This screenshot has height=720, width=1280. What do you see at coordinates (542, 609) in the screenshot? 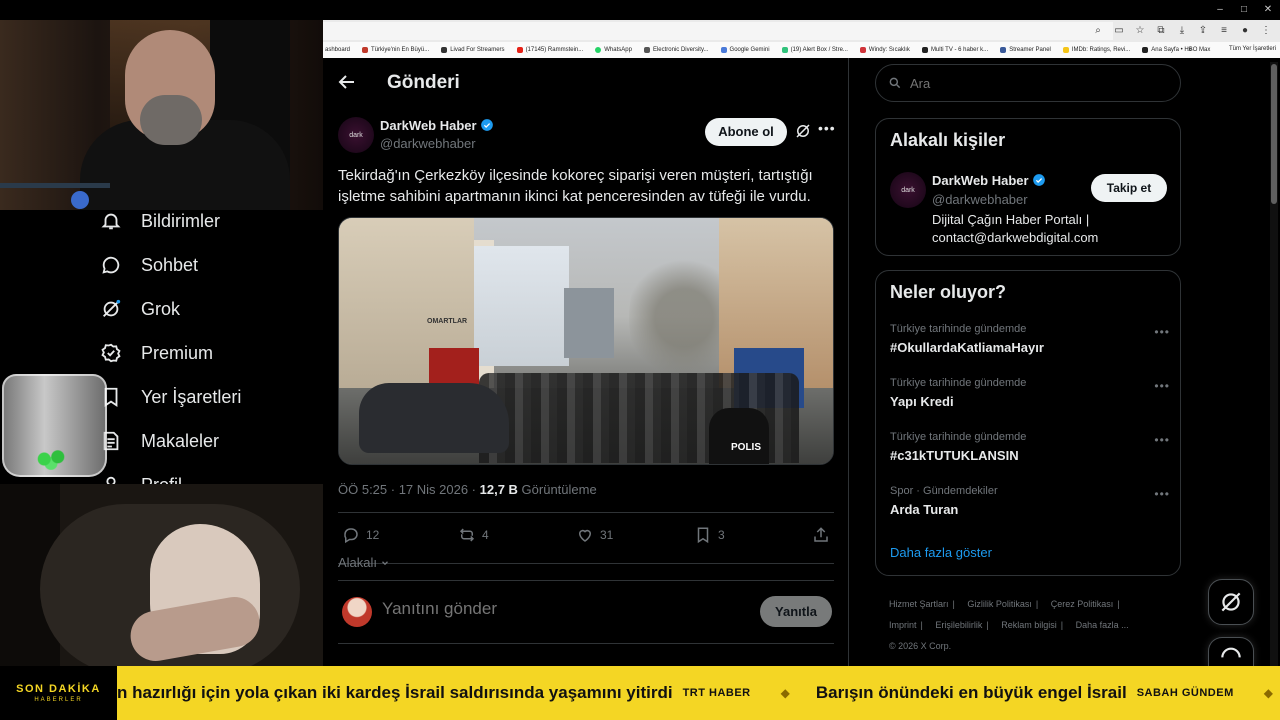
I see `reply-input` at bounding box center [542, 609].